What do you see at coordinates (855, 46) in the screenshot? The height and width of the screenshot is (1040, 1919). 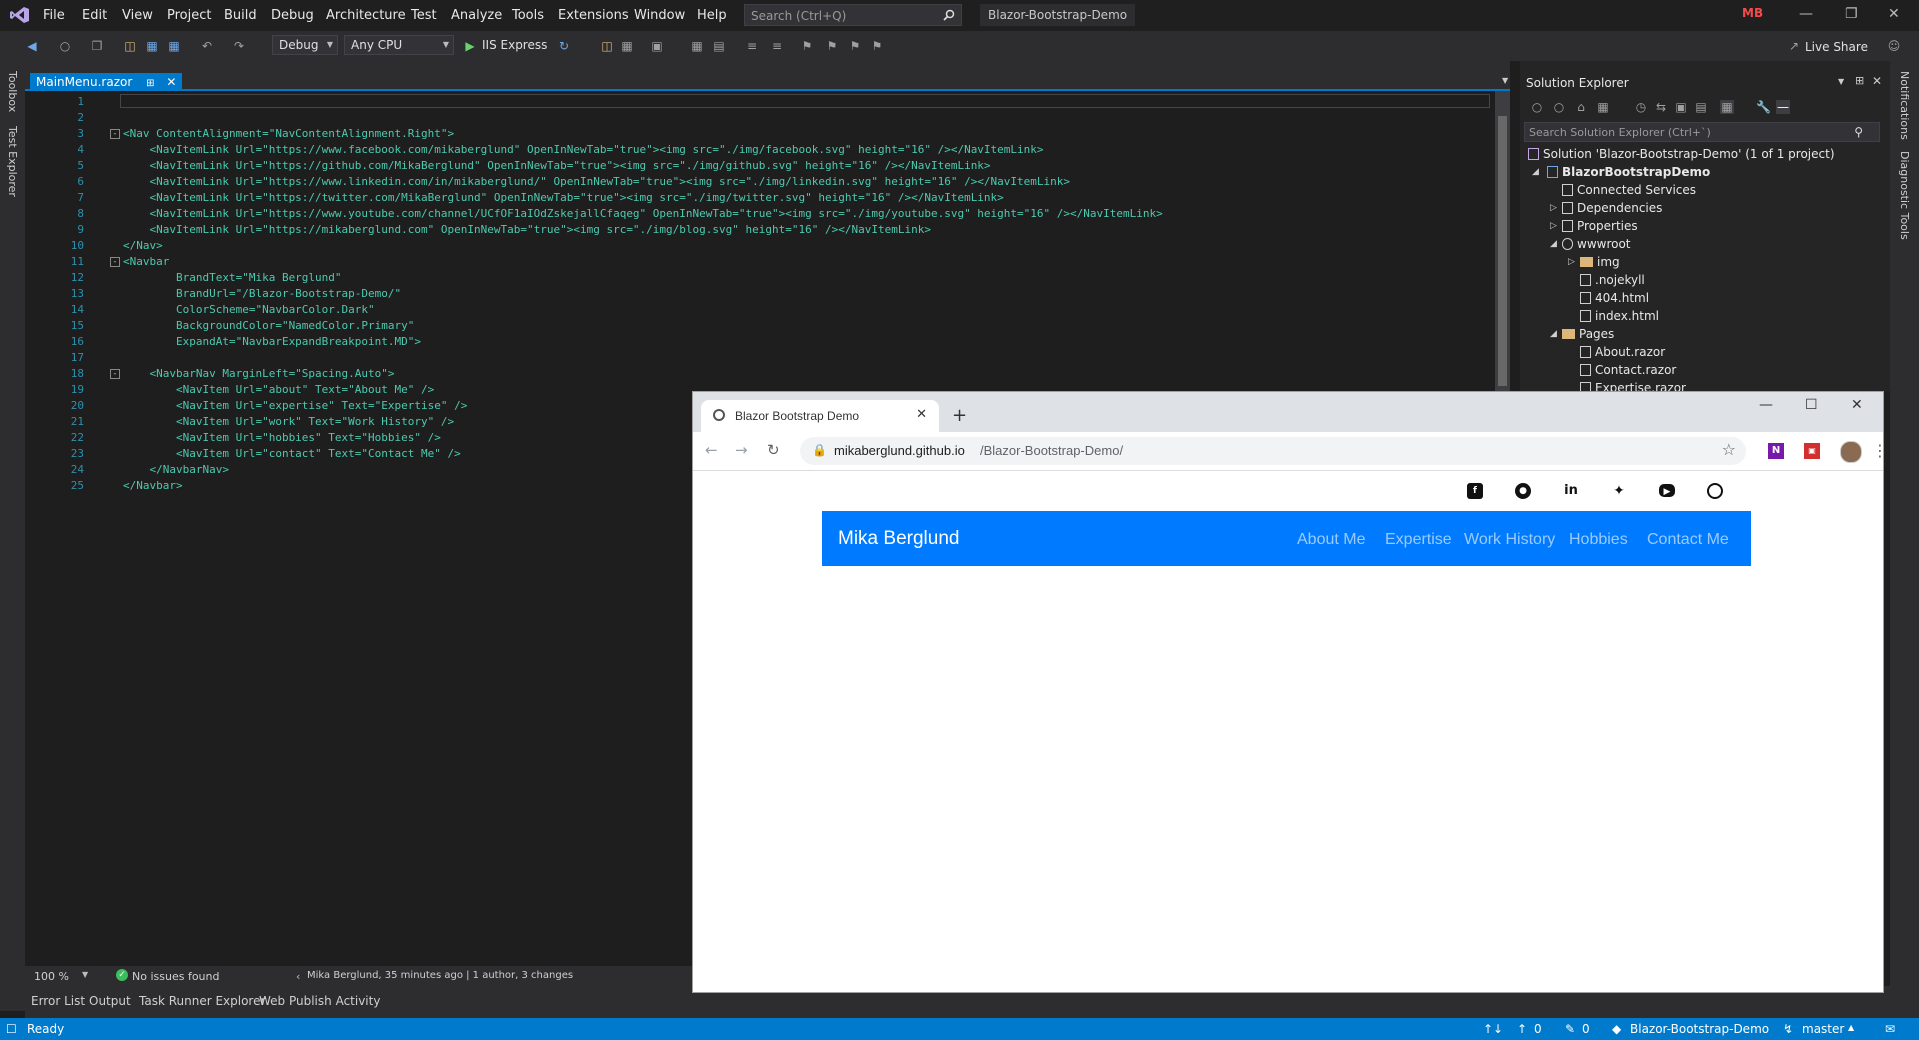 I see `bookmark-next-icon: ⚑` at bounding box center [855, 46].